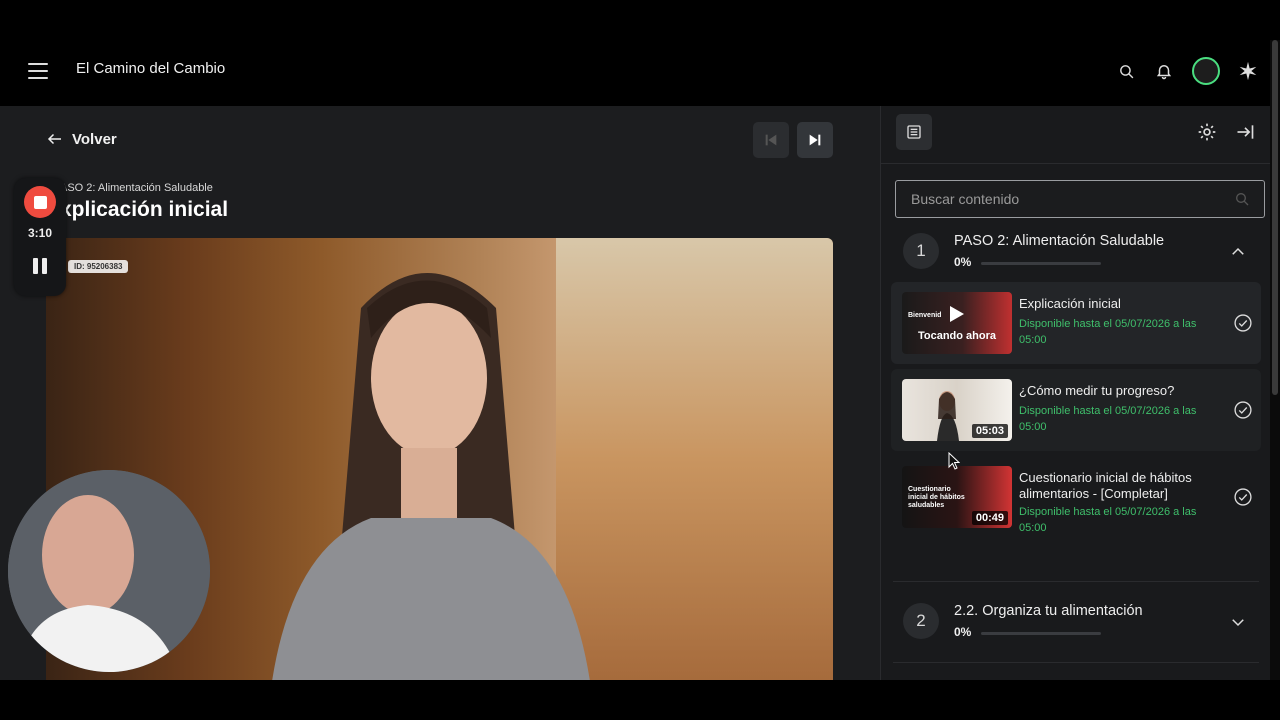  I want to click on top-bar: El Camino del Cambio, so click(640, 73).